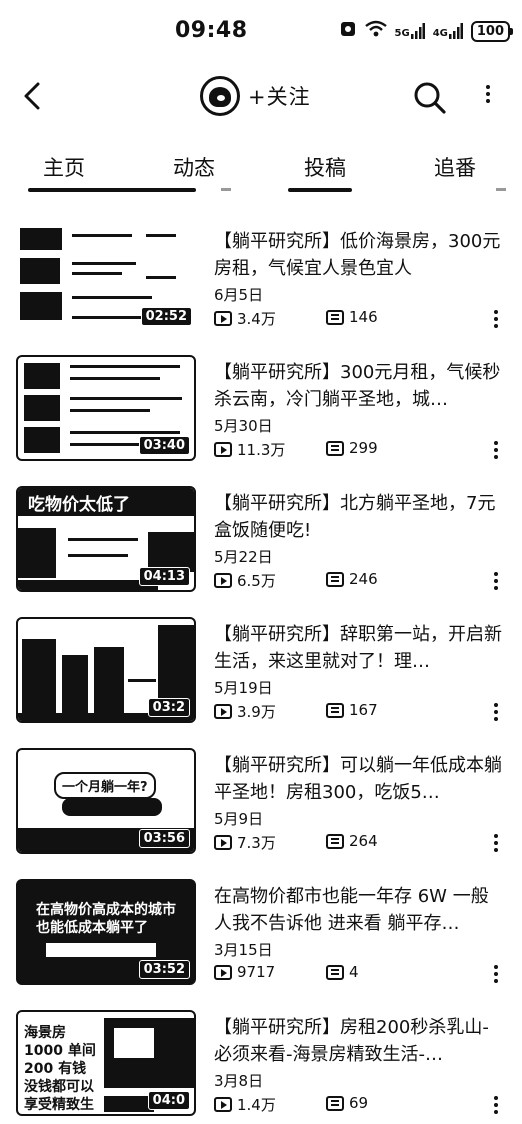 This screenshot has width=522, height=1124. What do you see at coordinates (168, 1100) in the screenshot?
I see `video-duration: 04:0` at bounding box center [168, 1100].